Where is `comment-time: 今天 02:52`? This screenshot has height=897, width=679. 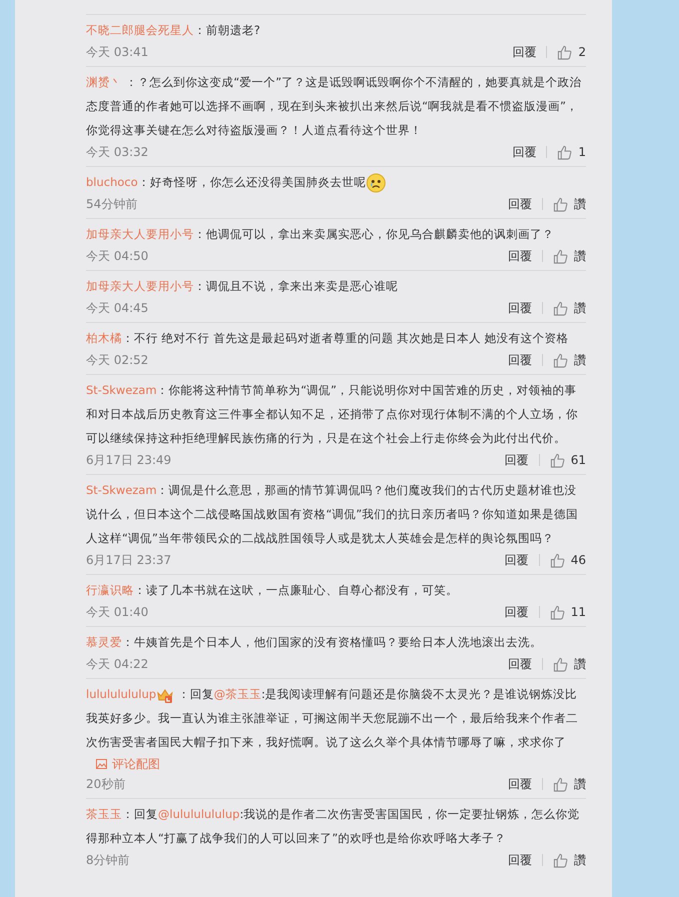
comment-time: 今天 02:52 is located at coordinates (118, 360).